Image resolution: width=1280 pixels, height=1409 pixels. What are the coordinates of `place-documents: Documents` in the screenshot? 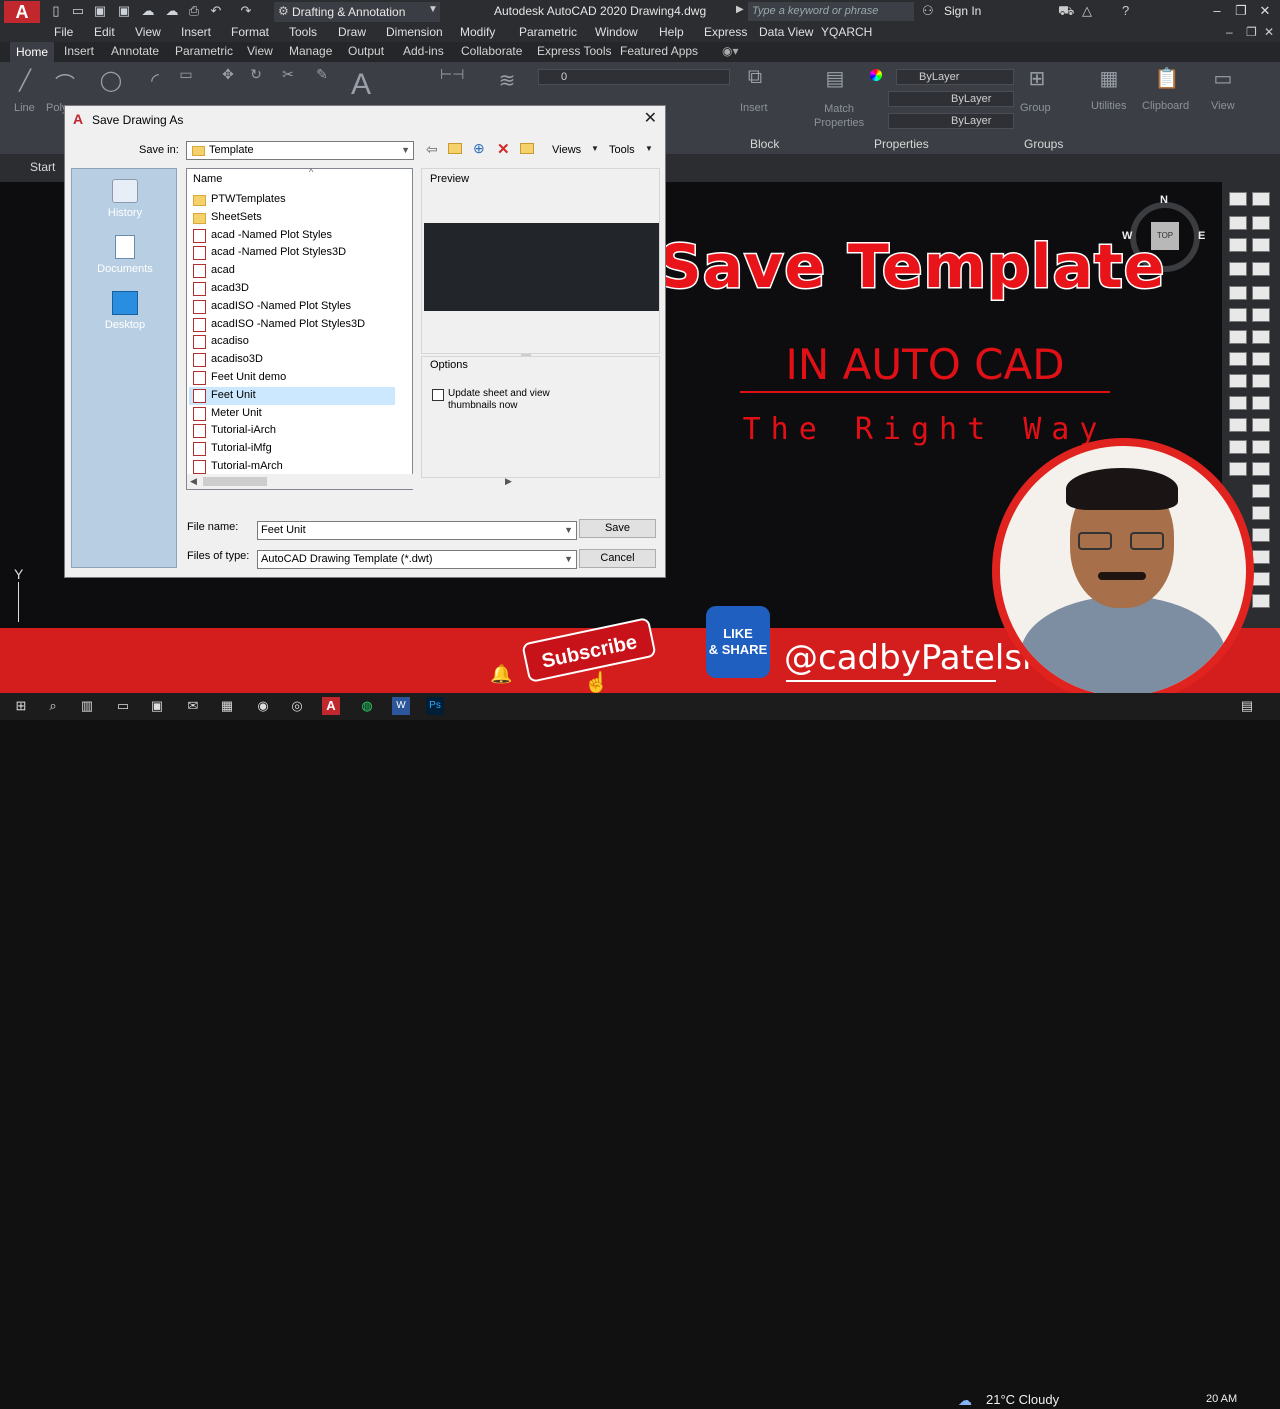 It's located at (125, 255).